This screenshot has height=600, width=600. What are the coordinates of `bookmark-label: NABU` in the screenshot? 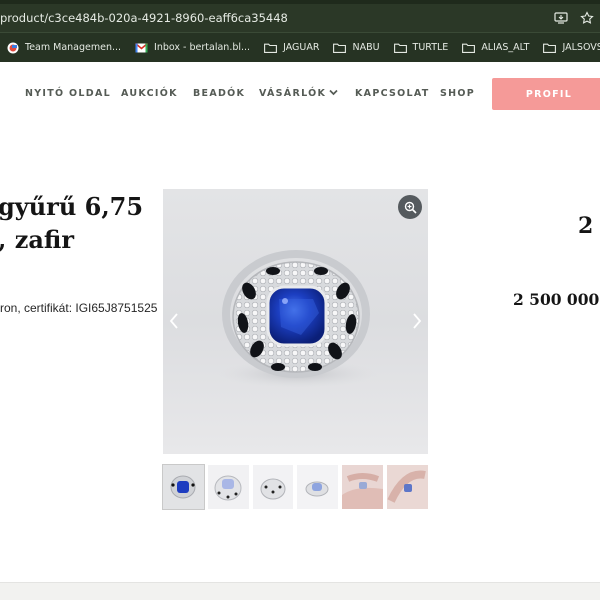 It's located at (366, 47).